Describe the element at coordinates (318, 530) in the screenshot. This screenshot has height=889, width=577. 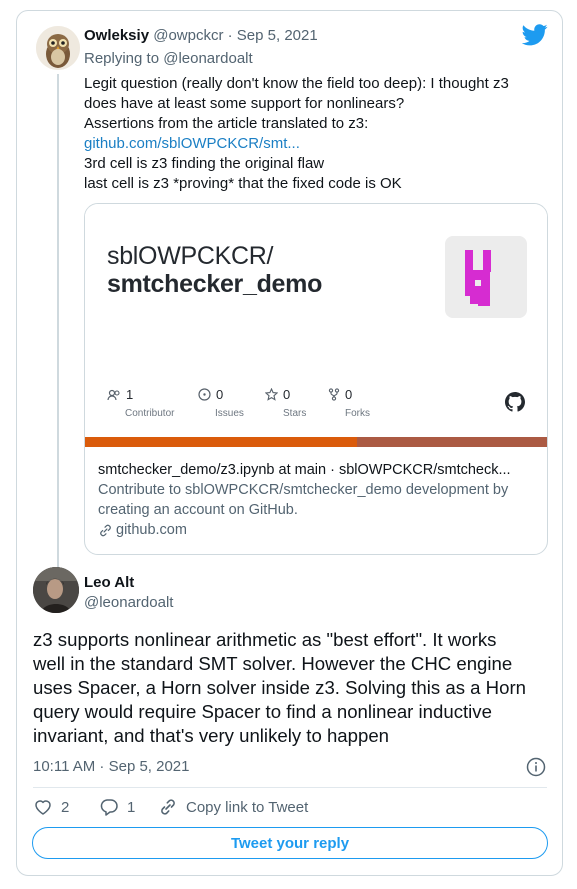
I see `link-preview-domain: github.com` at that location.